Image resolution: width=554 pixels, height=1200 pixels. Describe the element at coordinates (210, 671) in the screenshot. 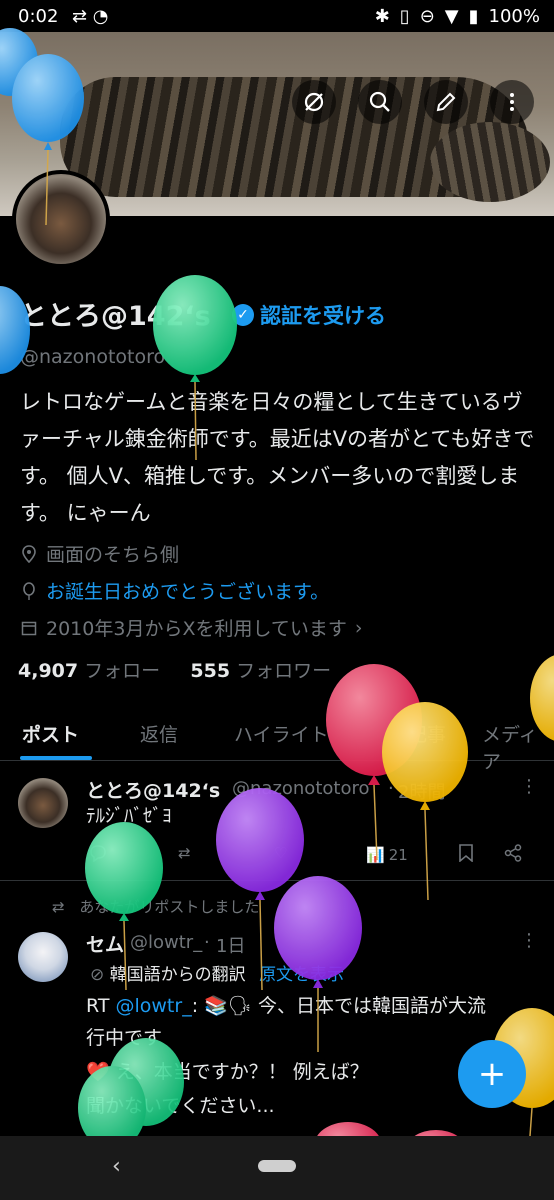

I see `followers-count: 555` at that location.